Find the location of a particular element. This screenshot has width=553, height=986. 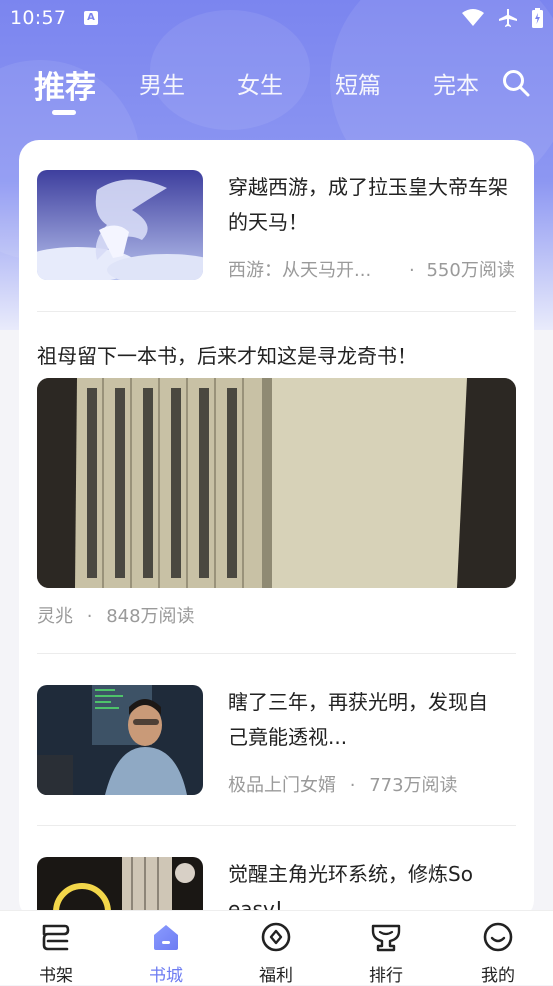

search-icon is located at coordinates (516, 83).